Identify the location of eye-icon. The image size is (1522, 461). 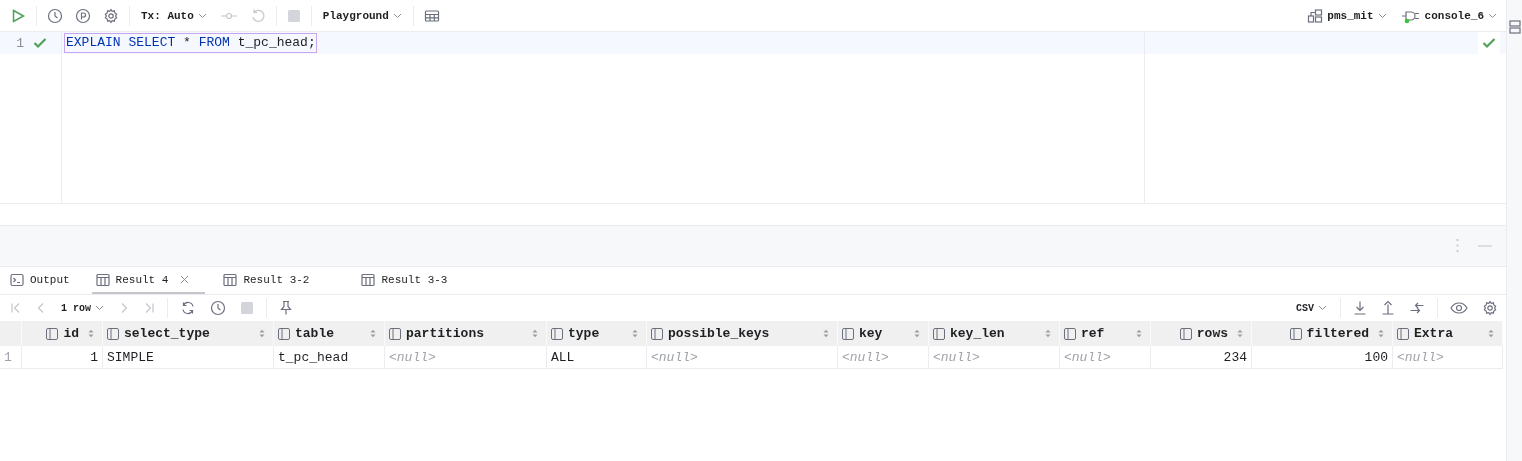
(1459, 308).